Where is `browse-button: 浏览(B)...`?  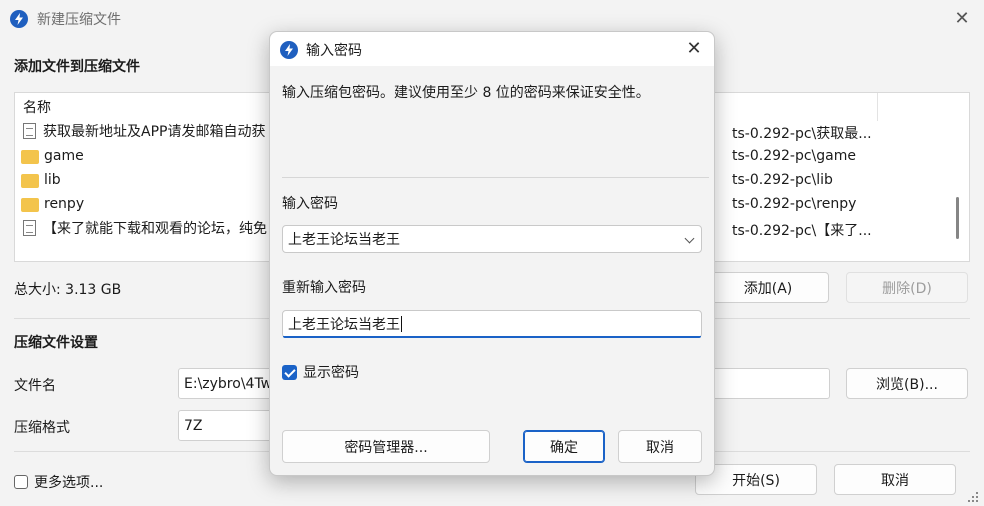 browse-button: 浏览(B)... is located at coordinates (907, 383).